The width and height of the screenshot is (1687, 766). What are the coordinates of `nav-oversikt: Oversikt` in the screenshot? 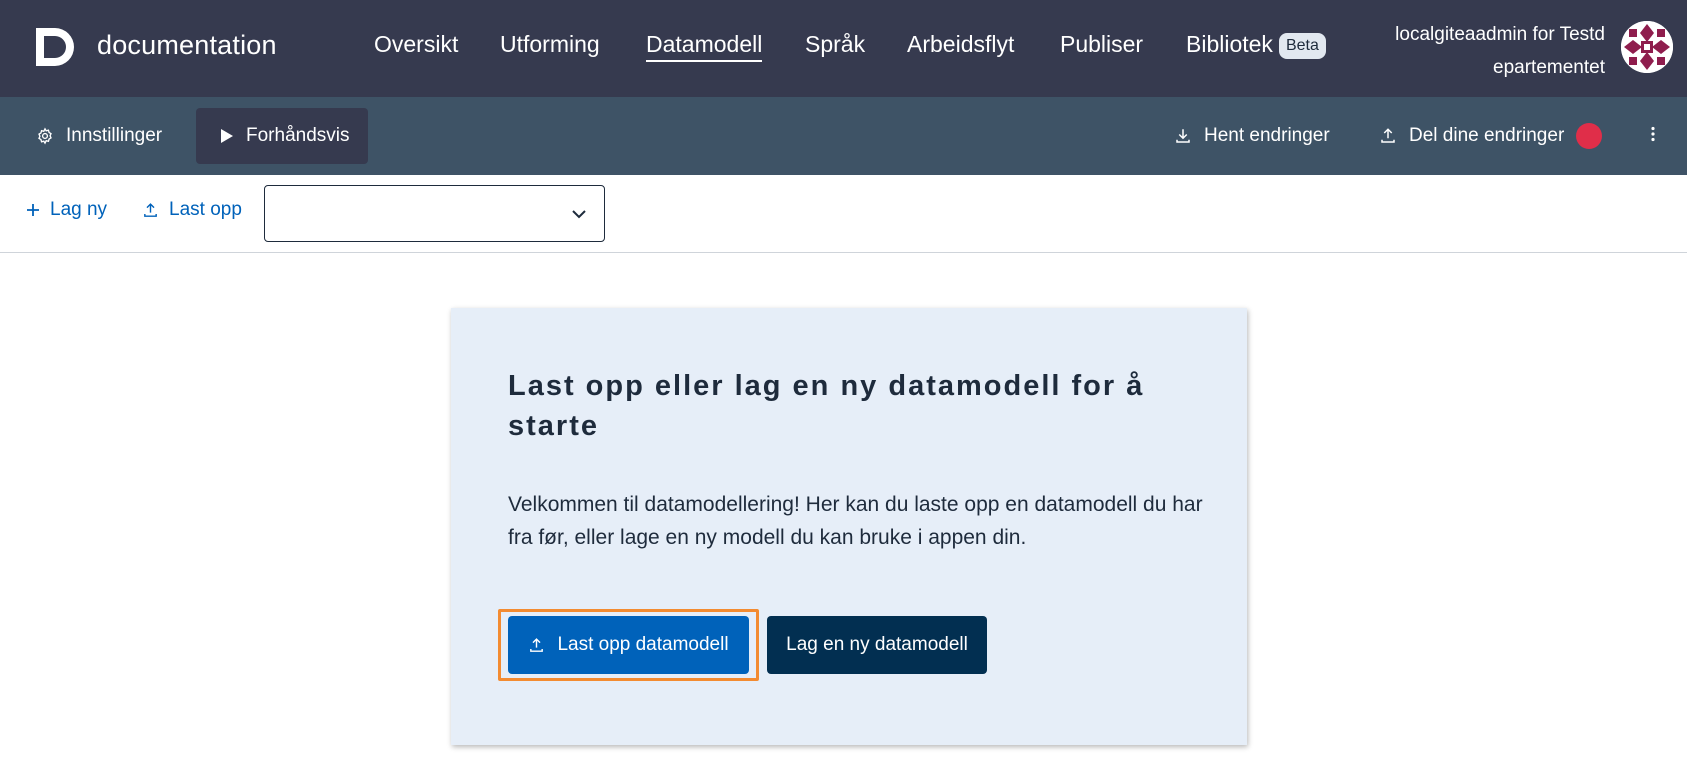 It's located at (416, 44).